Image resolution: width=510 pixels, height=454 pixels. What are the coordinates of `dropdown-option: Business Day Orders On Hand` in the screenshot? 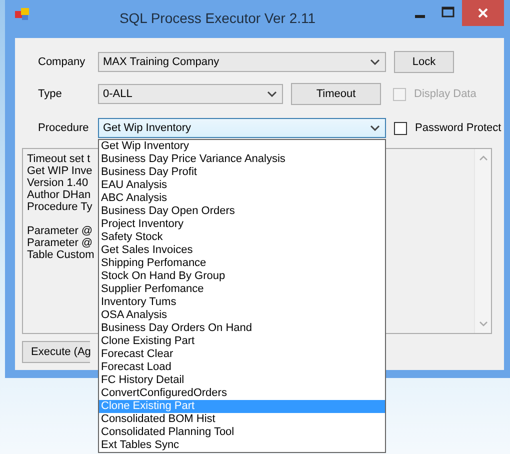 It's located at (242, 328).